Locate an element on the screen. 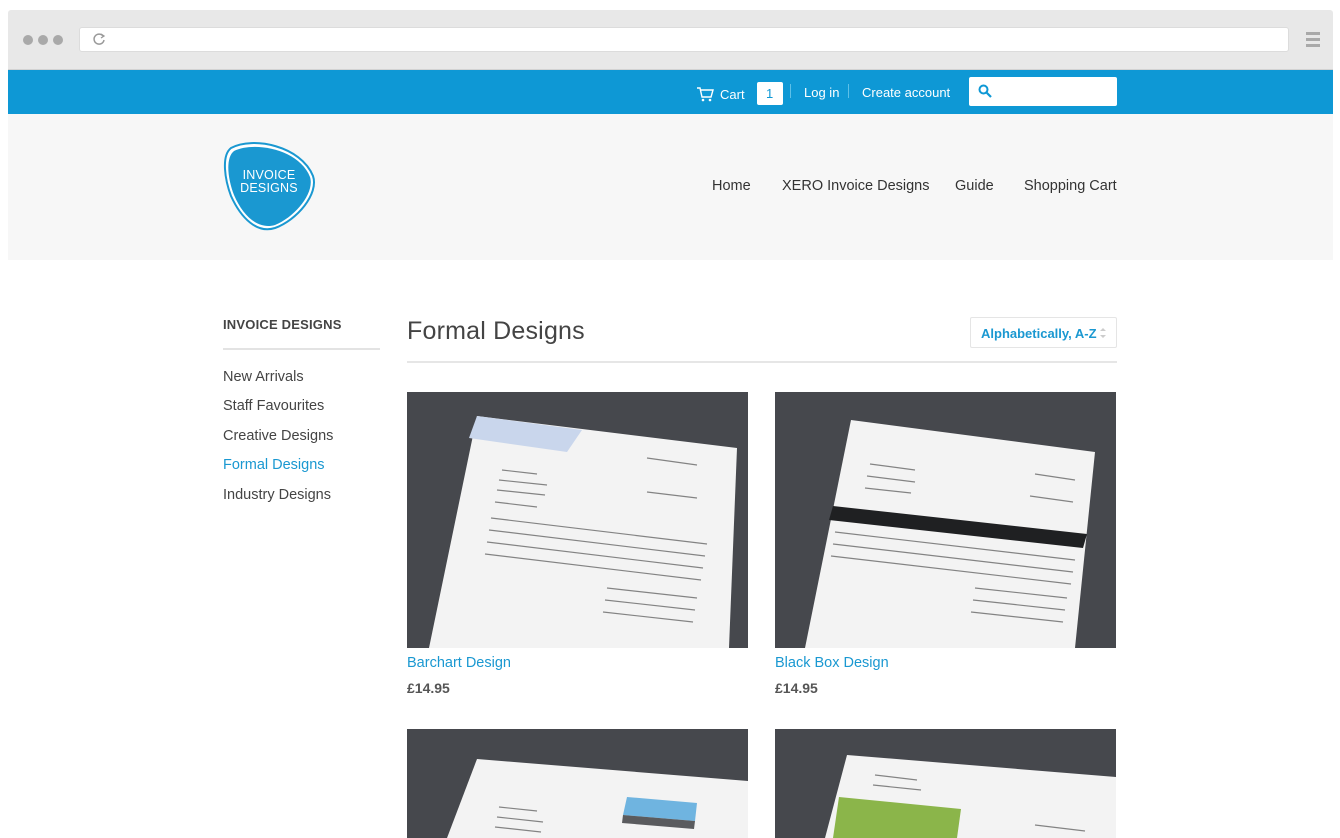 This screenshot has width=1340, height=838. nav-guide: Guide is located at coordinates (974, 186).